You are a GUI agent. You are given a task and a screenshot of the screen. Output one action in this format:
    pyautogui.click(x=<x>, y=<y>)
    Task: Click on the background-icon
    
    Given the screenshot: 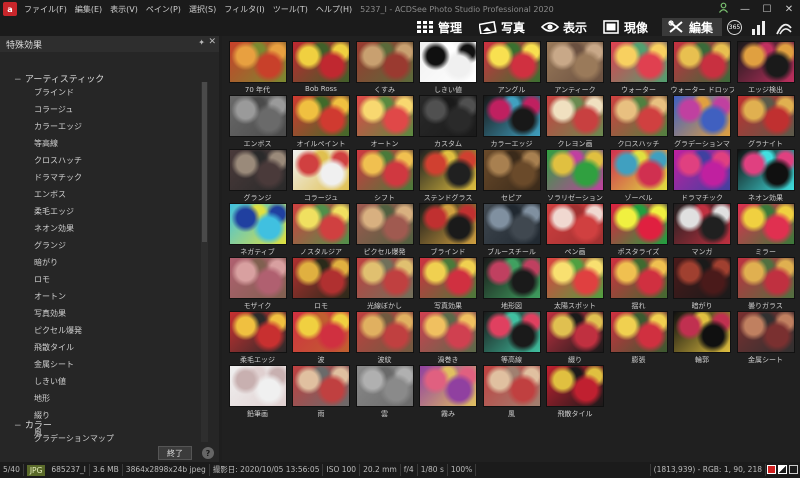 What is the action you would take?
    pyautogui.click(x=793, y=469)
    